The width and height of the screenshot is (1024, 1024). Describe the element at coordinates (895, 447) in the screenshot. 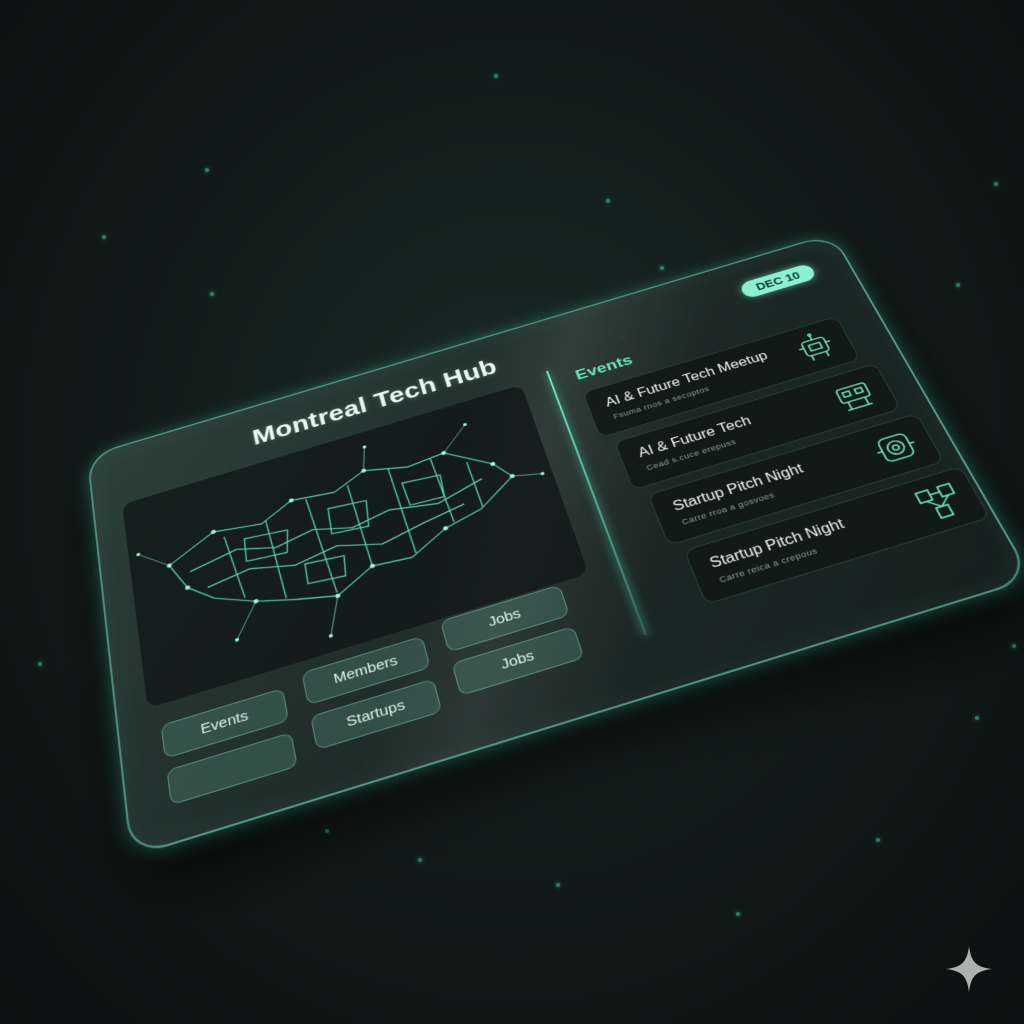

I see `rocket-icon` at that location.